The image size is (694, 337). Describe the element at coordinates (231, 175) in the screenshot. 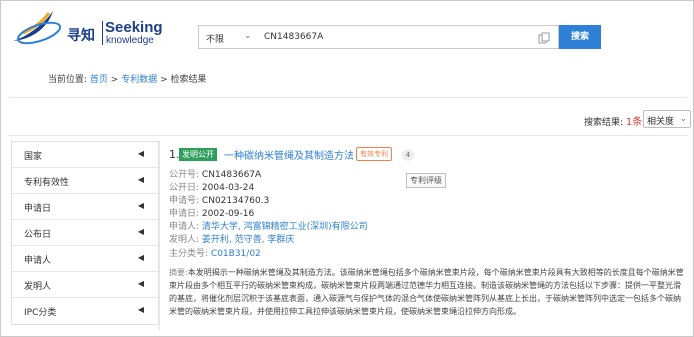

I see `field-value: CN1483667A` at that location.